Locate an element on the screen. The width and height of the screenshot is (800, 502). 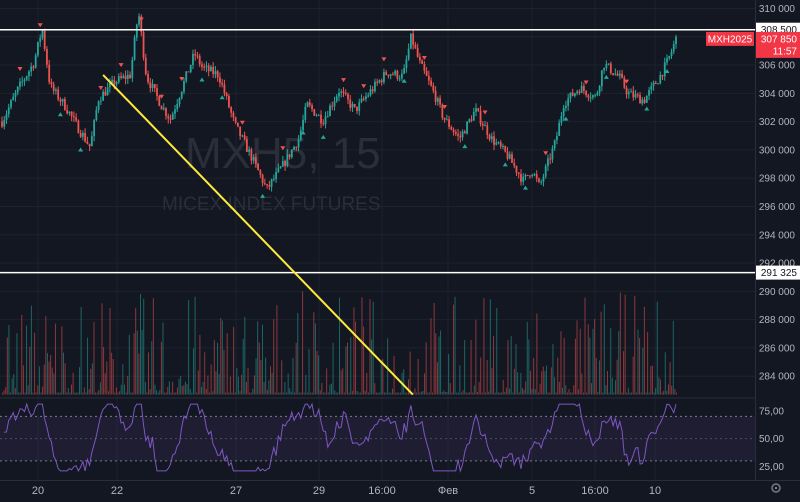
time-tick-label: 27 is located at coordinates (236, 491).